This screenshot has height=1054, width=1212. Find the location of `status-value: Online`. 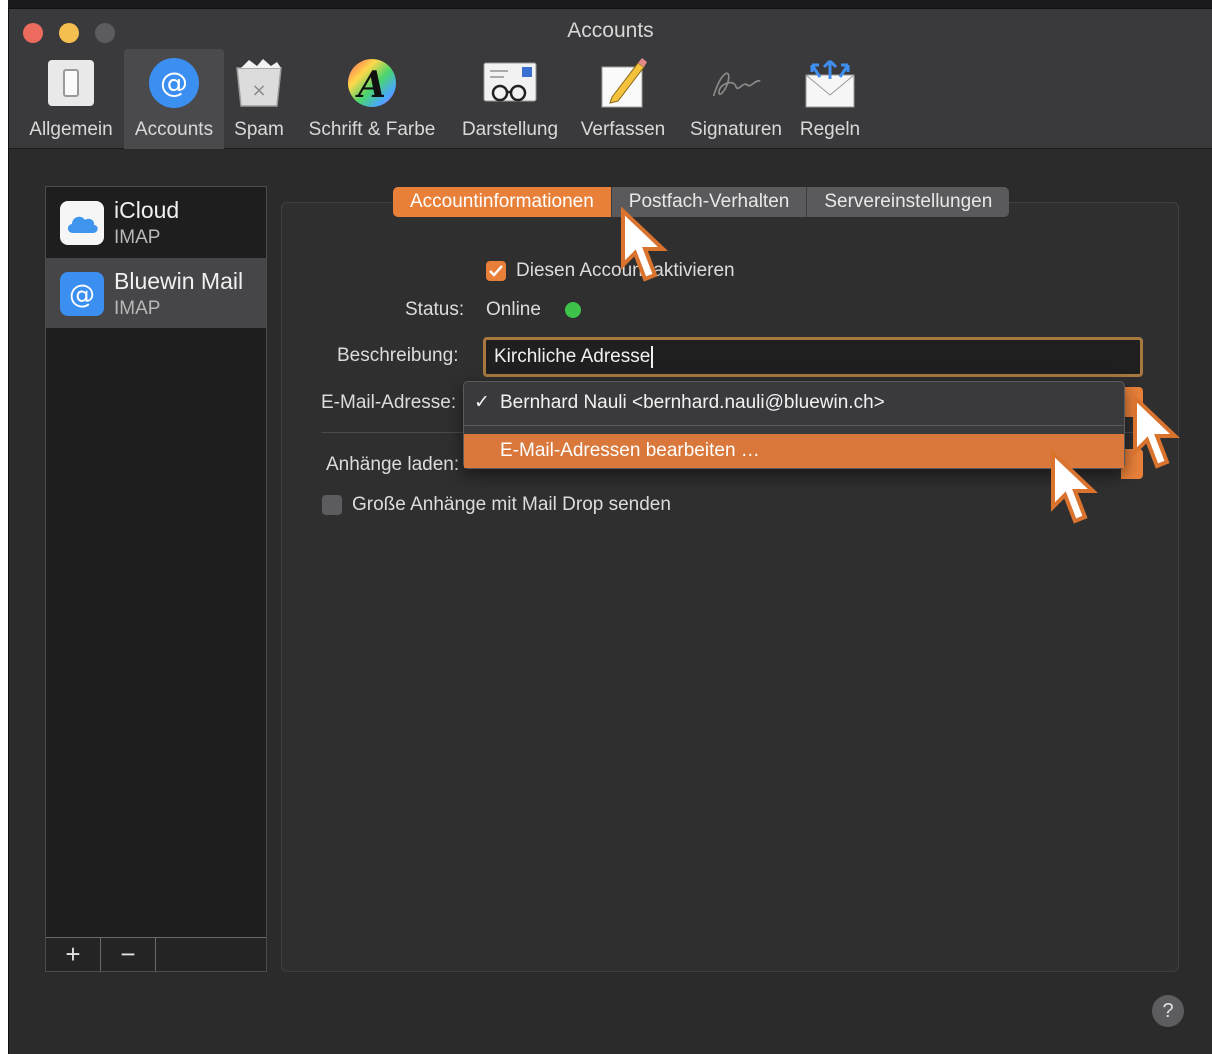

status-value: Online is located at coordinates (513, 309).